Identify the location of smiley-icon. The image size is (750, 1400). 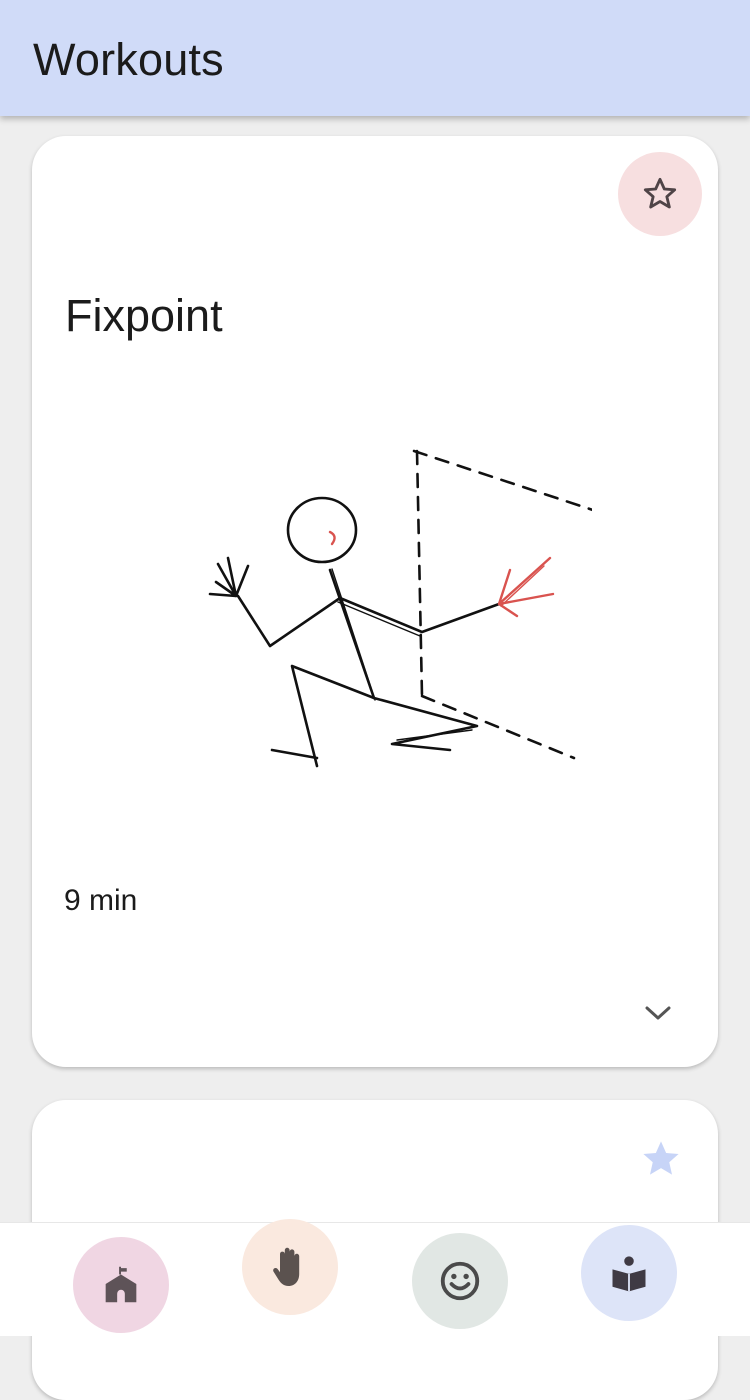
(460, 1281).